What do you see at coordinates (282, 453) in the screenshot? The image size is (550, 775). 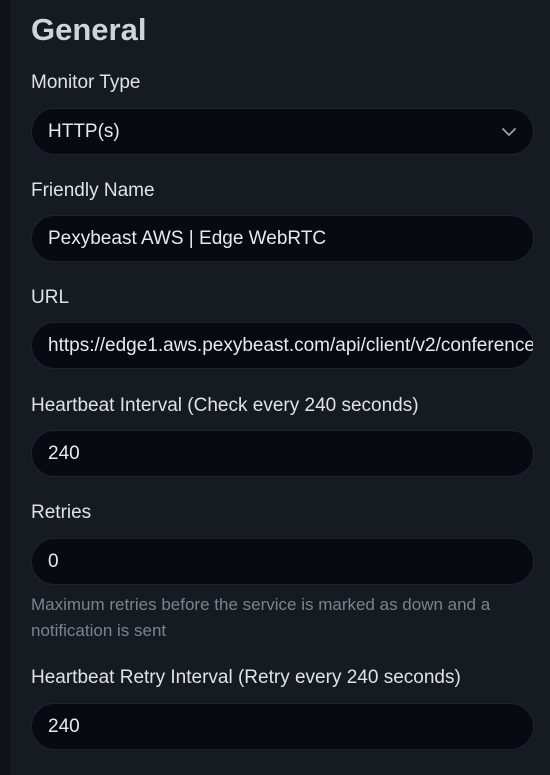 I see `heartbeat-interval-input: 240` at bounding box center [282, 453].